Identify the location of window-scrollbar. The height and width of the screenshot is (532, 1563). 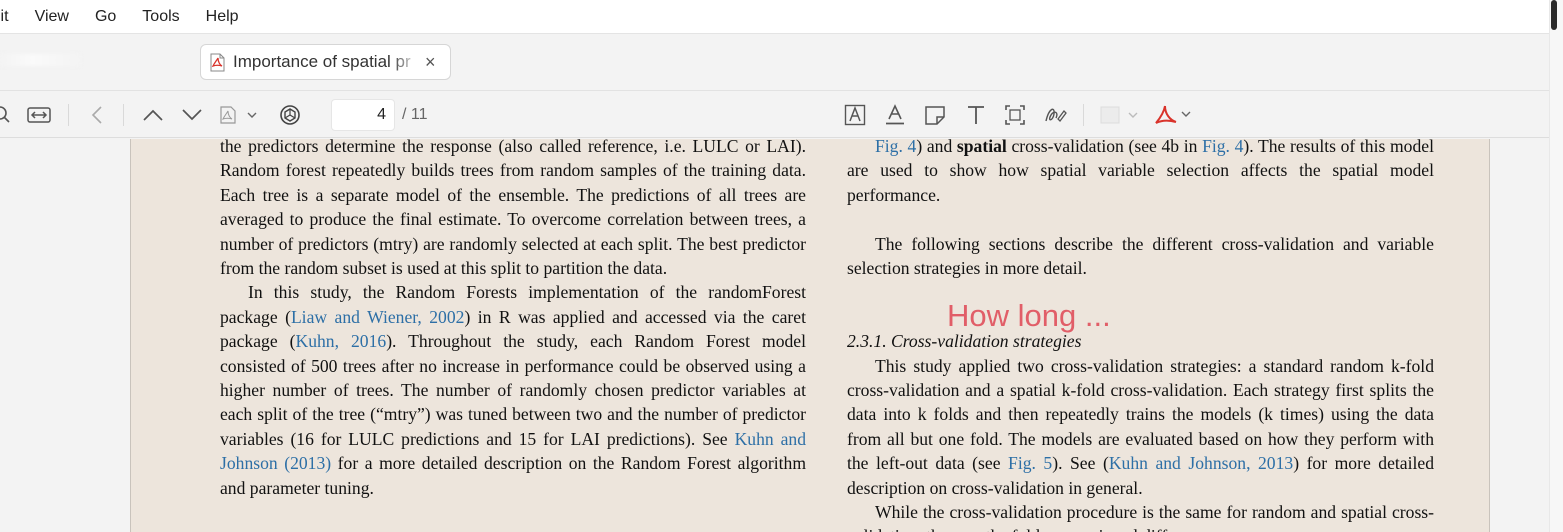
(1556, 266).